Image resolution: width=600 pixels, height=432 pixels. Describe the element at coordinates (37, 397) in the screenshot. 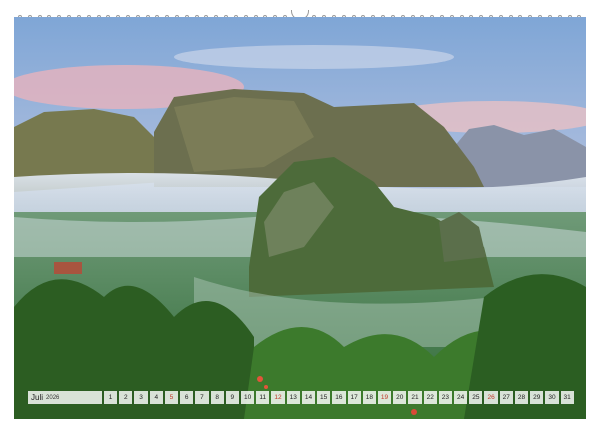

I see `month-name: Juli` at that location.